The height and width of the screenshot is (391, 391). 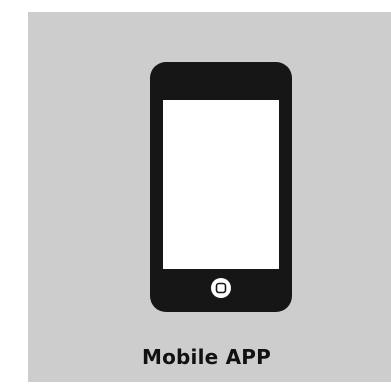 I want to click on tile-label: Mobile APP, so click(x=206, y=357).